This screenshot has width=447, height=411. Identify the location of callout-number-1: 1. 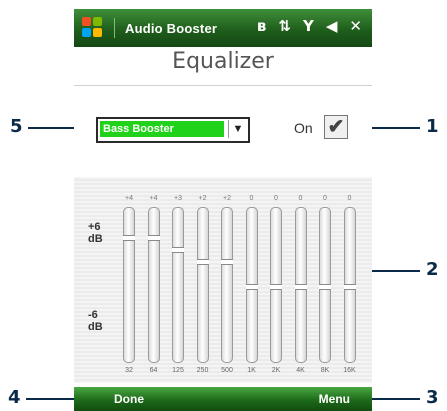
(432, 126).